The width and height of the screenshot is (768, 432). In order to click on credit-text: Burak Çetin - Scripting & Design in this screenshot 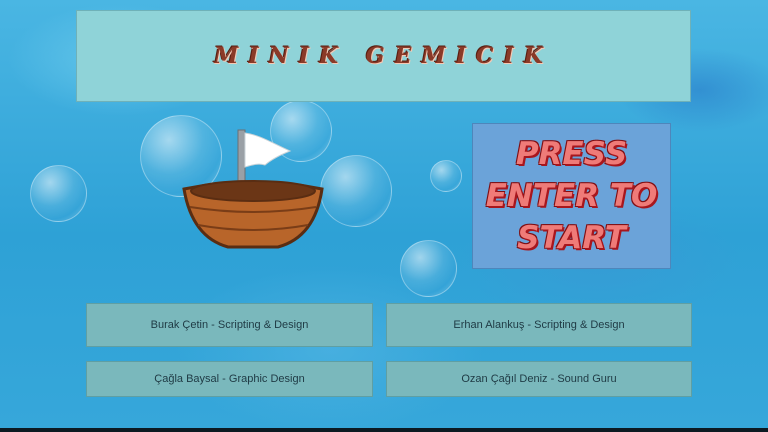, I will do `click(229, 325)`.